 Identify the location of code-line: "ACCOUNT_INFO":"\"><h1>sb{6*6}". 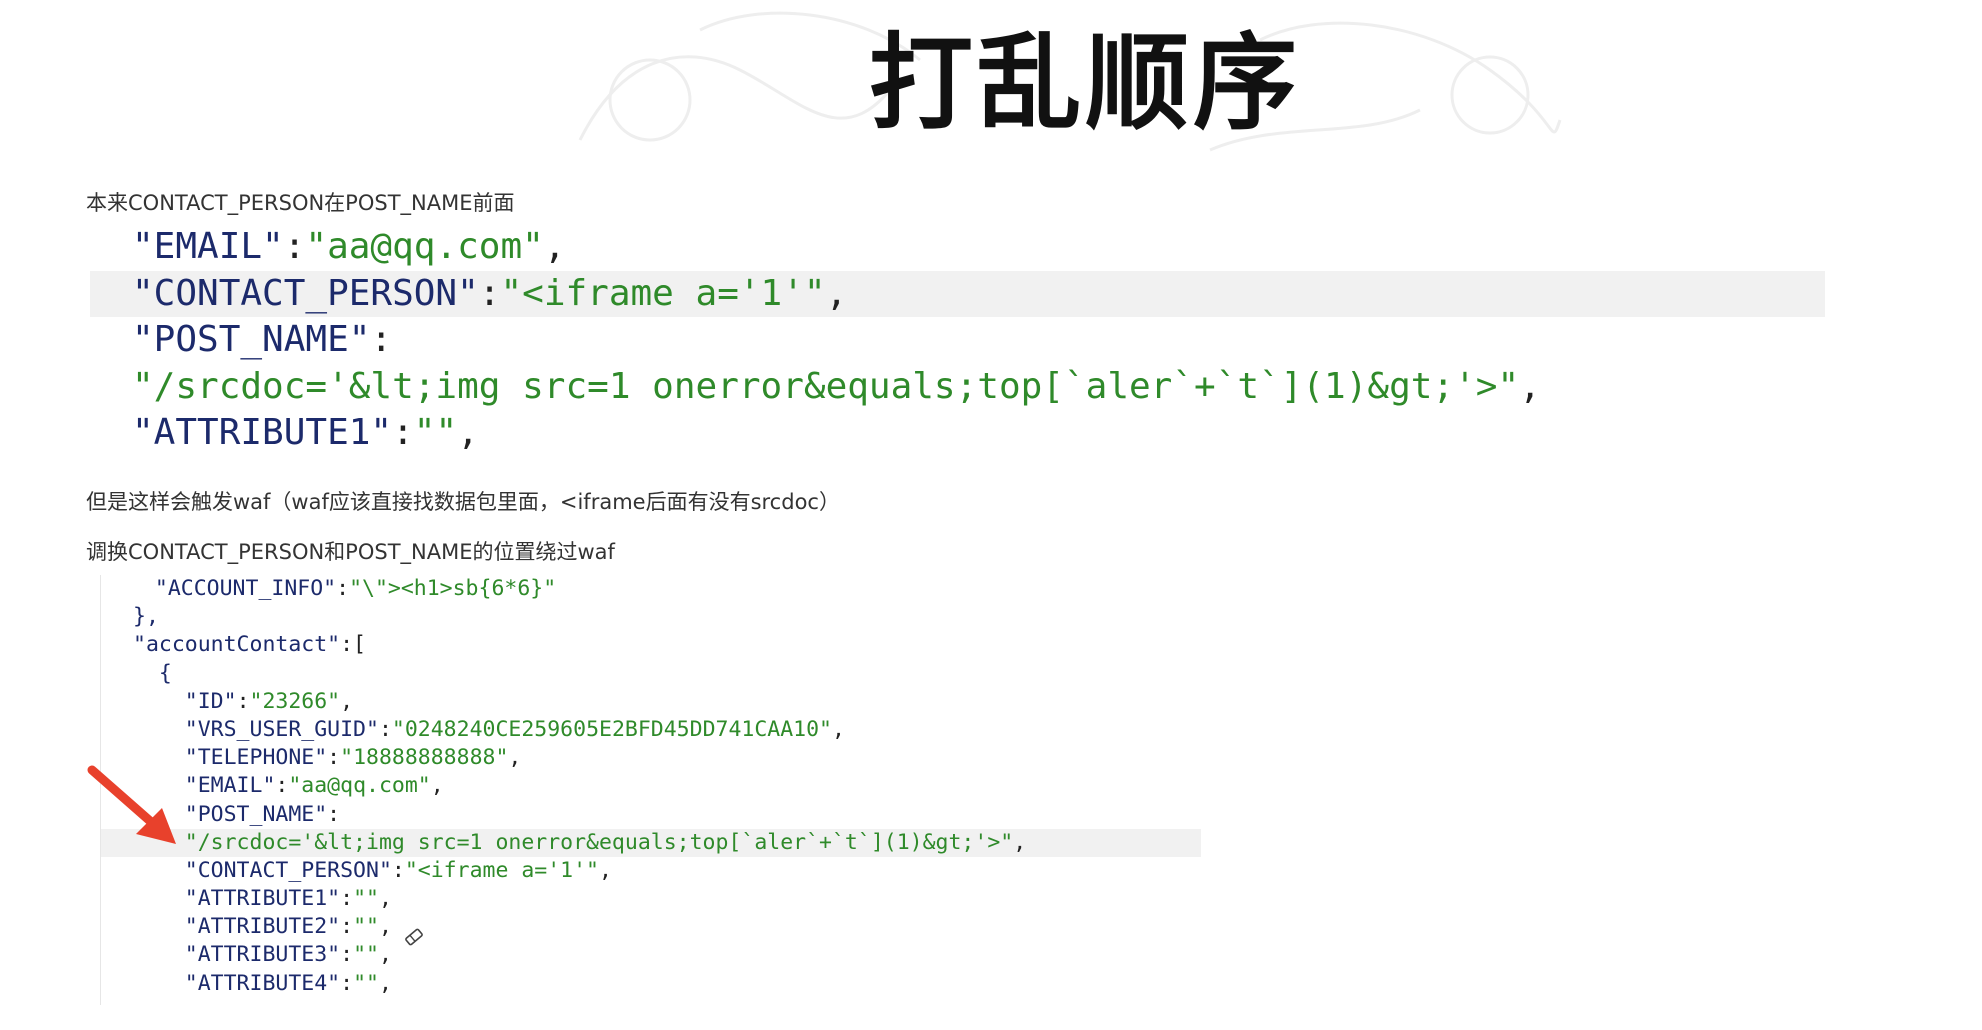
(355, 588).